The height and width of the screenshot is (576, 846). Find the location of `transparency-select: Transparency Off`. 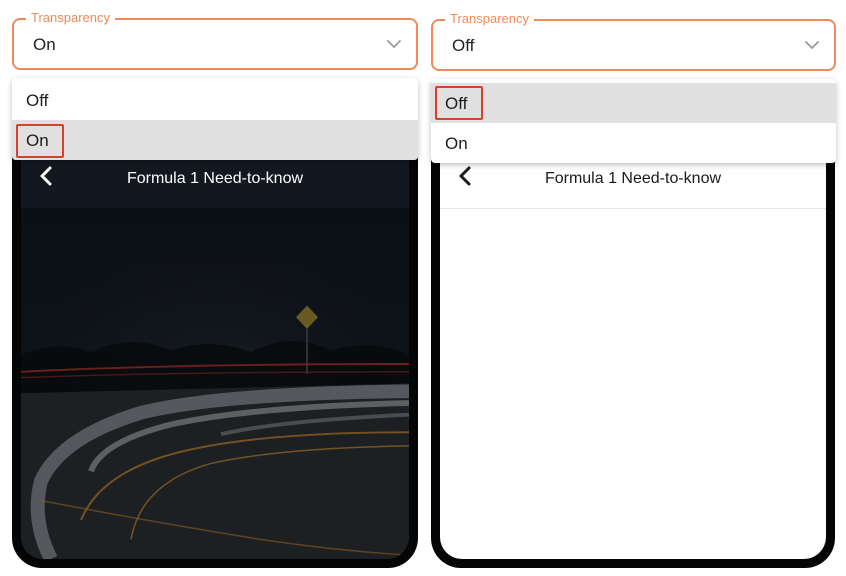

transparency-select: Transparency Off is located at coordinates (633, 41).